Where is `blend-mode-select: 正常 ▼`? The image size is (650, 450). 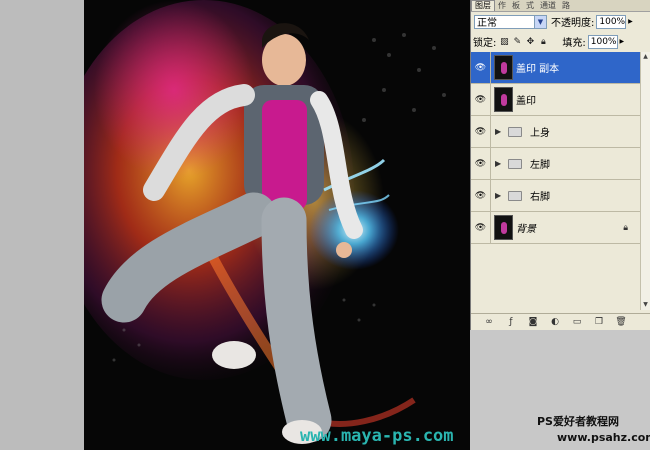
blend-mode-select: 正常 ▼ is located at coordinates (510, 21).